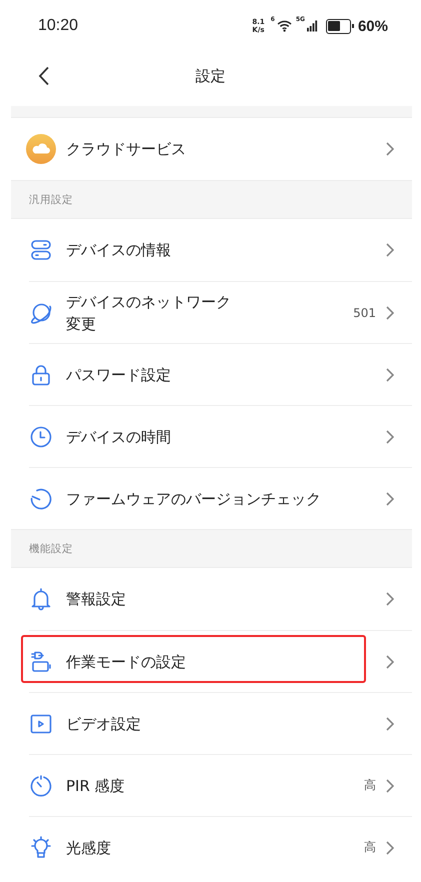 The height and width of the screenshot is (882, 421). What do you see at coordinates (58, 26) in the screenshot?
I see `clock-time: 10:20` at bounding box center [58, 26].